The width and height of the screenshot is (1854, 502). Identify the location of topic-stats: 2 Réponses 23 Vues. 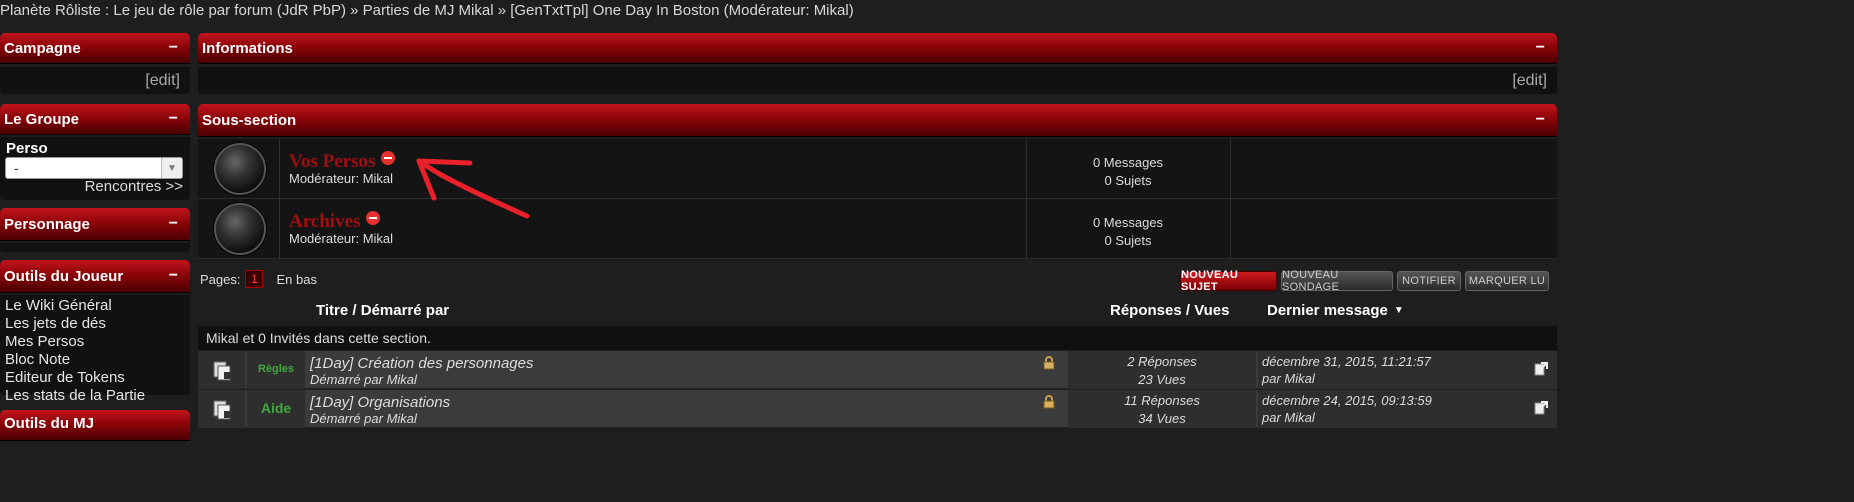
(1162, 370).